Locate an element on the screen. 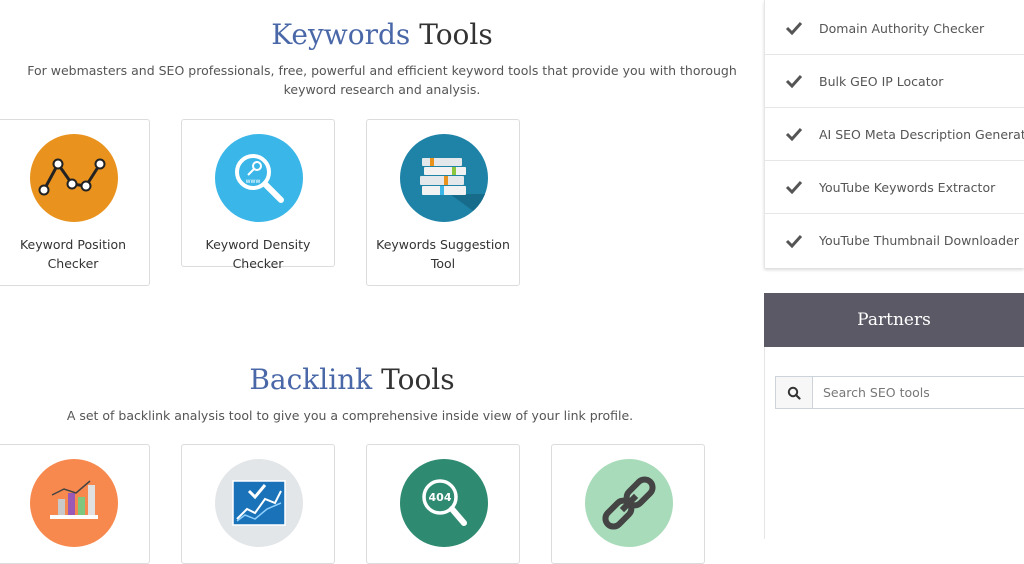 The width and height of the screenshot is (1024, 564). keywords-section-title: Keywords Tools is located at coordinates (382, 34).